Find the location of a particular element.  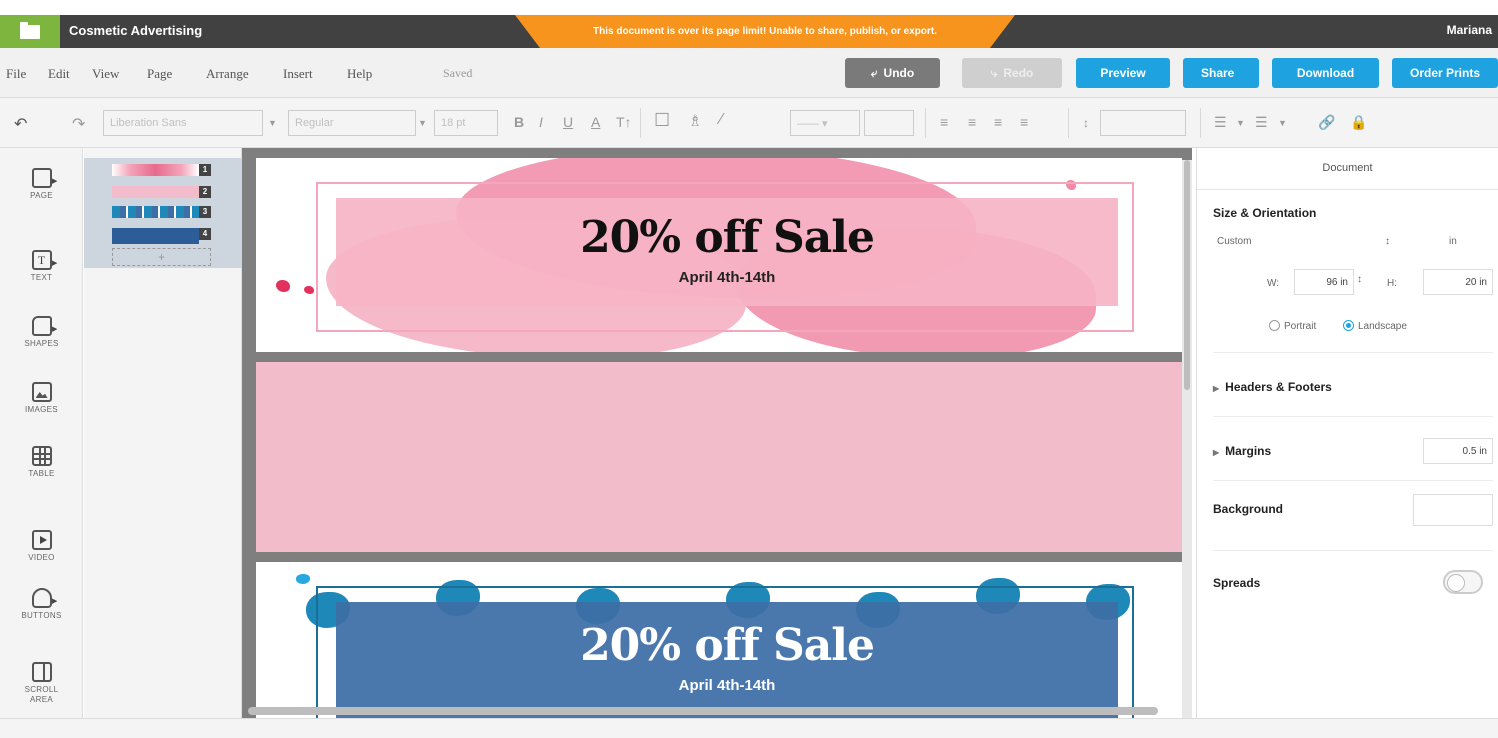

menu-edit: Edit is located at coordinates (59, 74).